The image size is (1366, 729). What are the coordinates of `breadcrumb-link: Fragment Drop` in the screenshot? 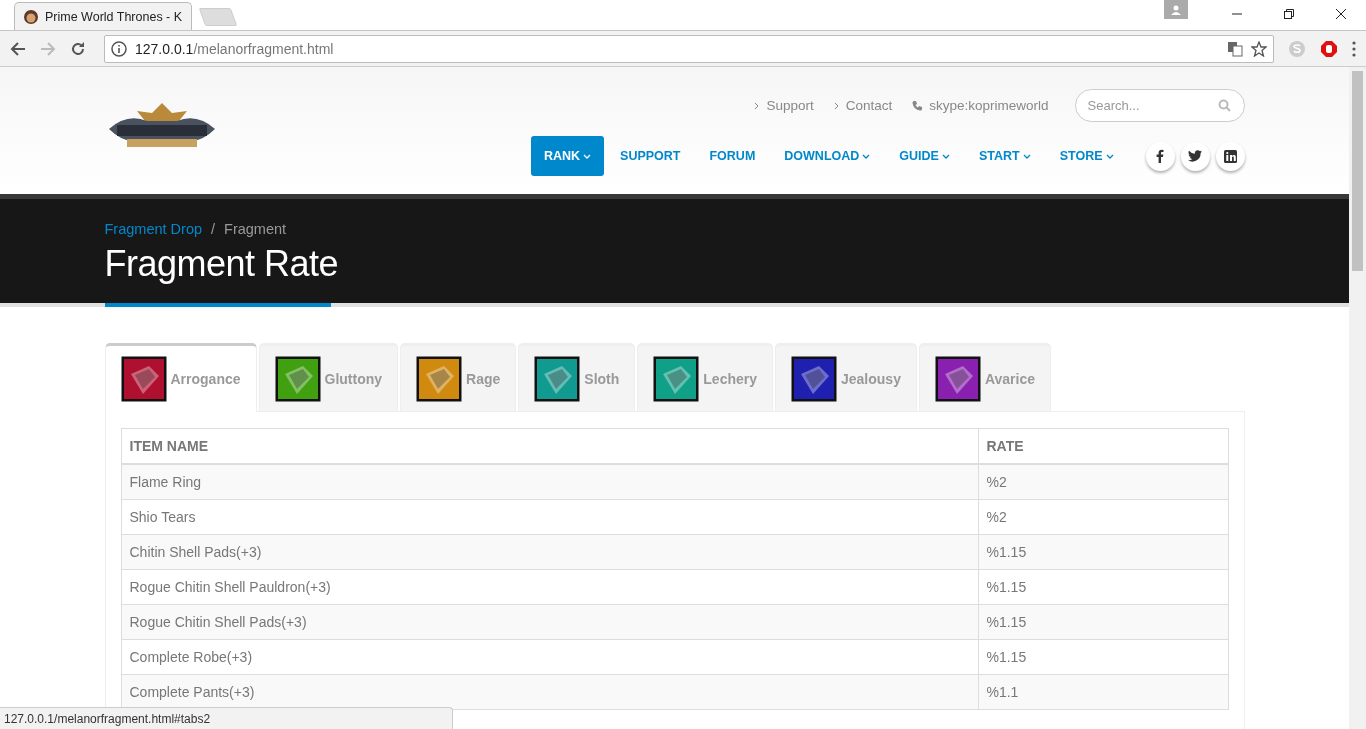 It's located at (153, 229).